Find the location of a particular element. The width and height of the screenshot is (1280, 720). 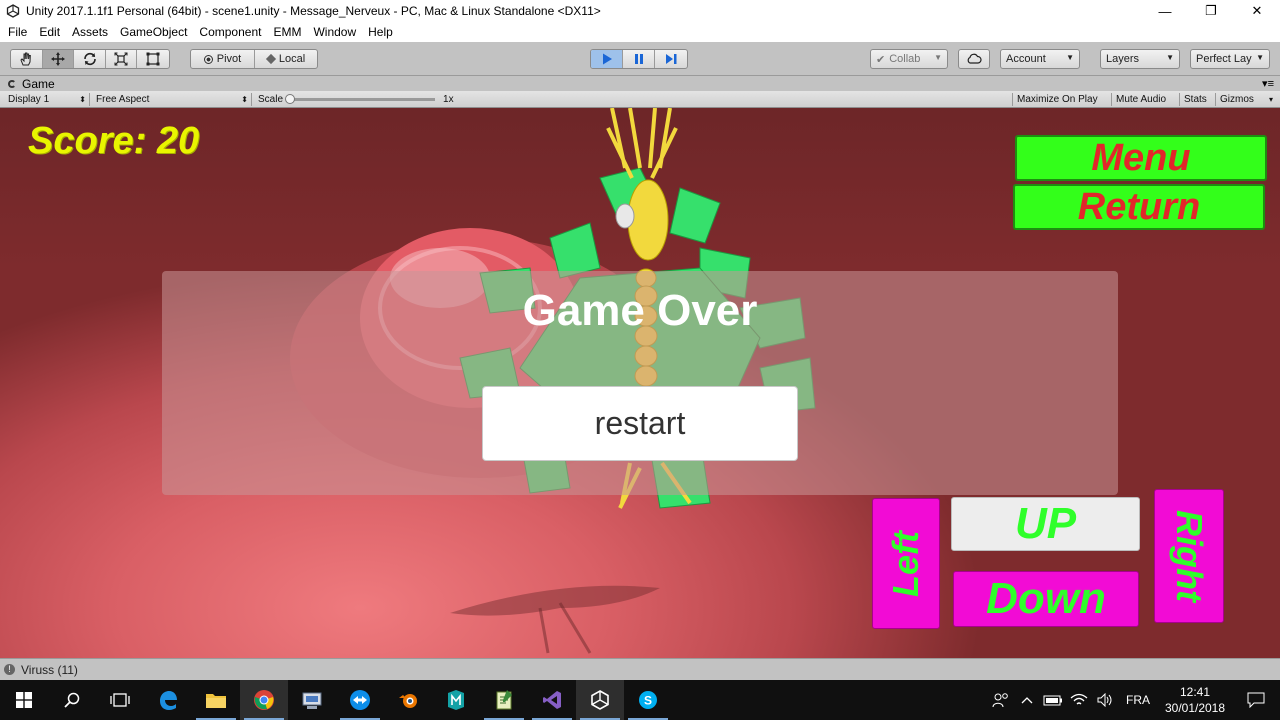

menu-assets: Assets is located at coordinates (90, 32).